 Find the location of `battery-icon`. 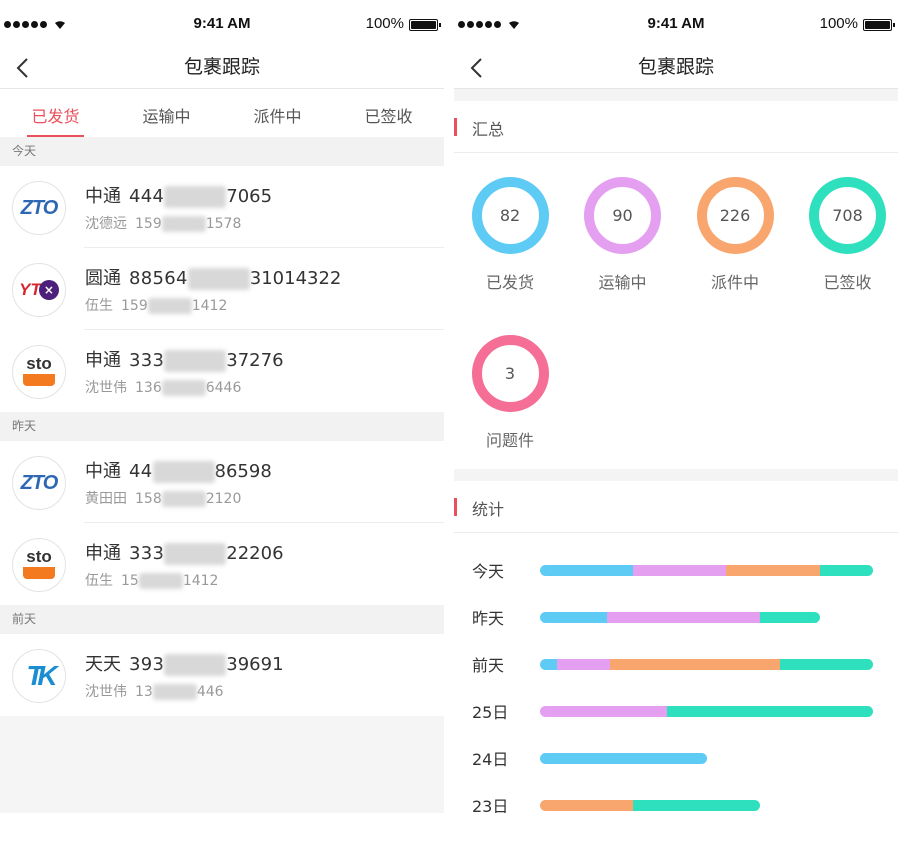

battery-icon is located at coordinates (879, 25).